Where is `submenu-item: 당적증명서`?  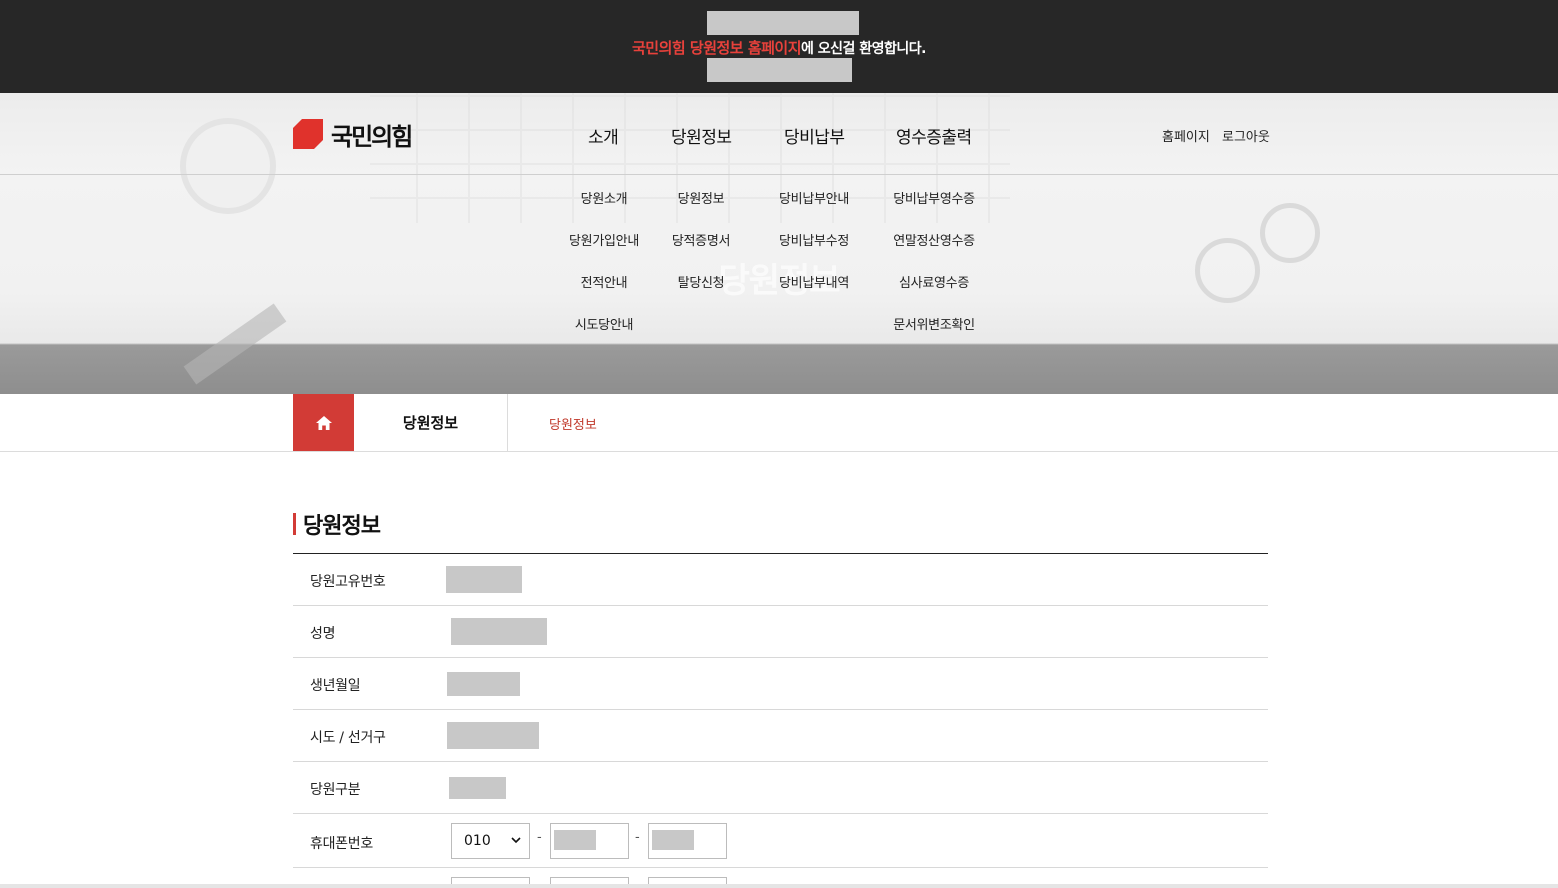 submenu-item: 당적증명서 is located at coordinates (701, 239).